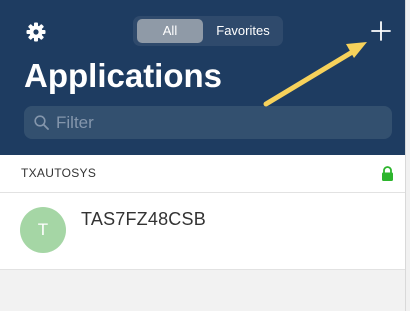 This screenshot has width=410, height=311. I want to click on section-header: TXAUTOSYS, so click(202, 174).